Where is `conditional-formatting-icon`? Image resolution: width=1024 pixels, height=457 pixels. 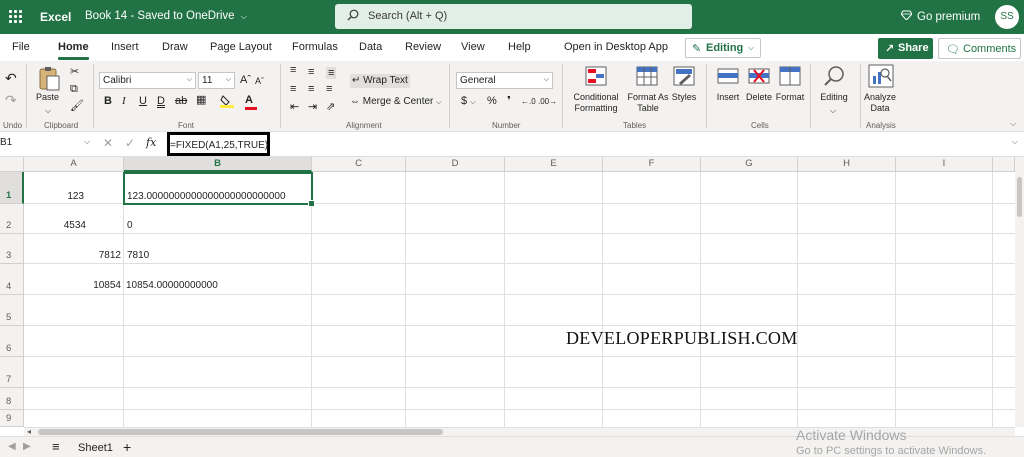 conditional-formatting-icon is located at coordinates (596, 77).